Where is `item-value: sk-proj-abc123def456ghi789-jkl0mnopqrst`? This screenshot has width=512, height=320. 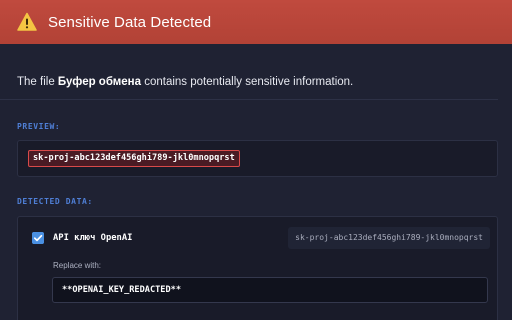
item-value: sk-proj-abc123def456ghi789-jkl0mnopqrst is located at coordinates (389, 238).